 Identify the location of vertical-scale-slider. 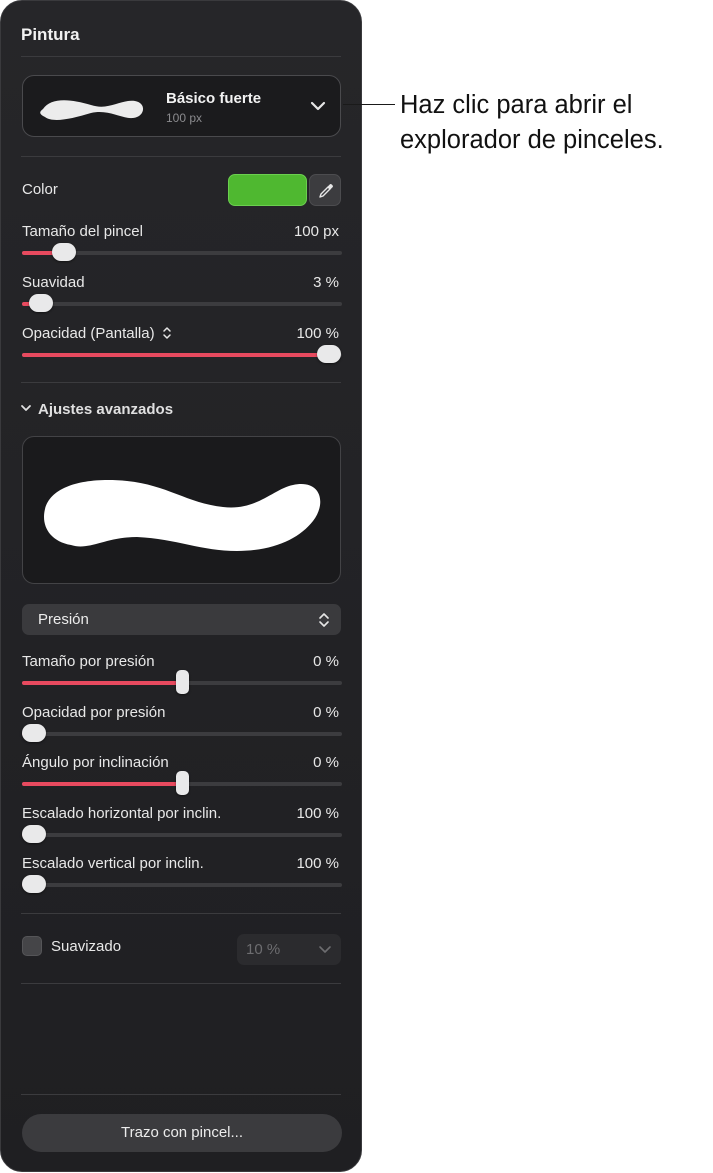
(182, 885).